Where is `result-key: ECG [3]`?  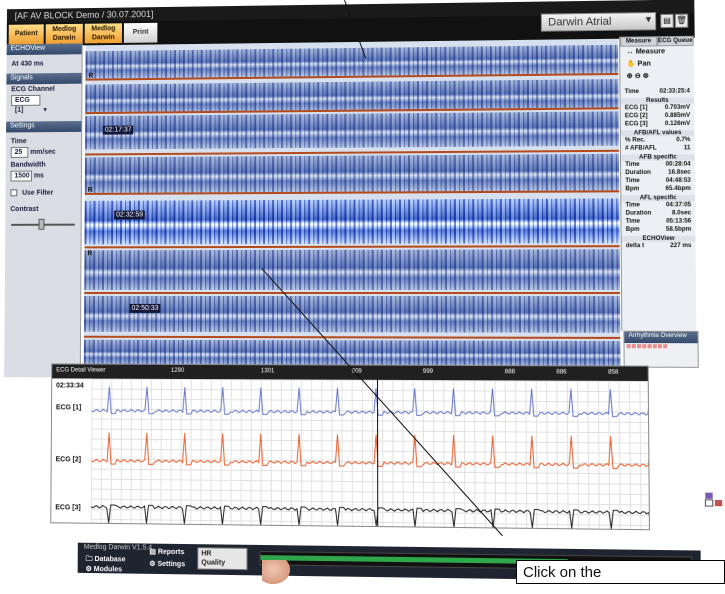 result-key: ECG [3] is located at coordinates (636, 124).